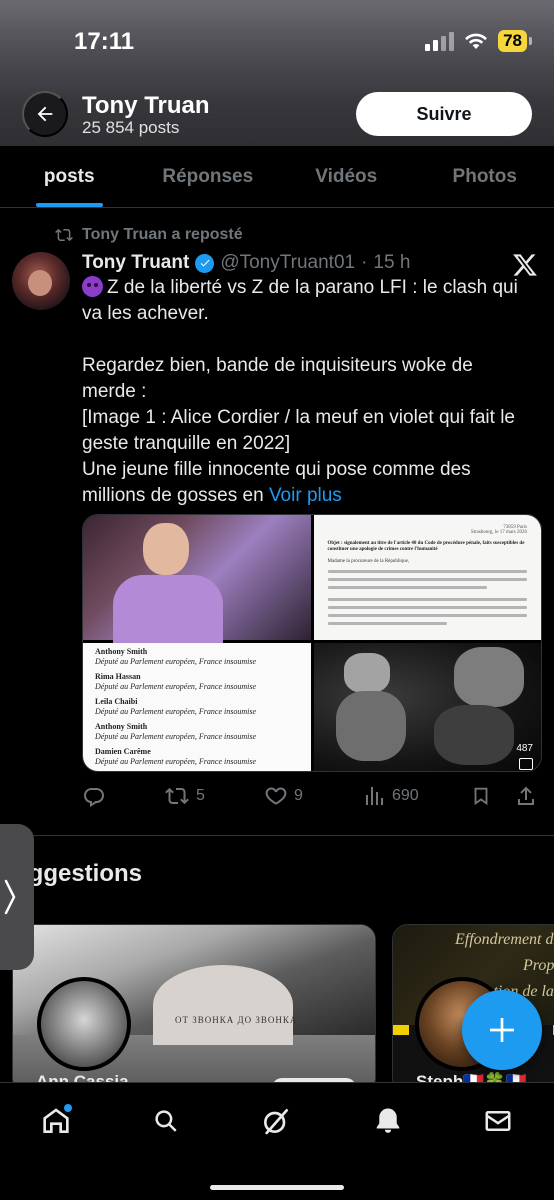 This screenshot has height=1200, width=554. I want to click on reply-icon, so click(94, 798).